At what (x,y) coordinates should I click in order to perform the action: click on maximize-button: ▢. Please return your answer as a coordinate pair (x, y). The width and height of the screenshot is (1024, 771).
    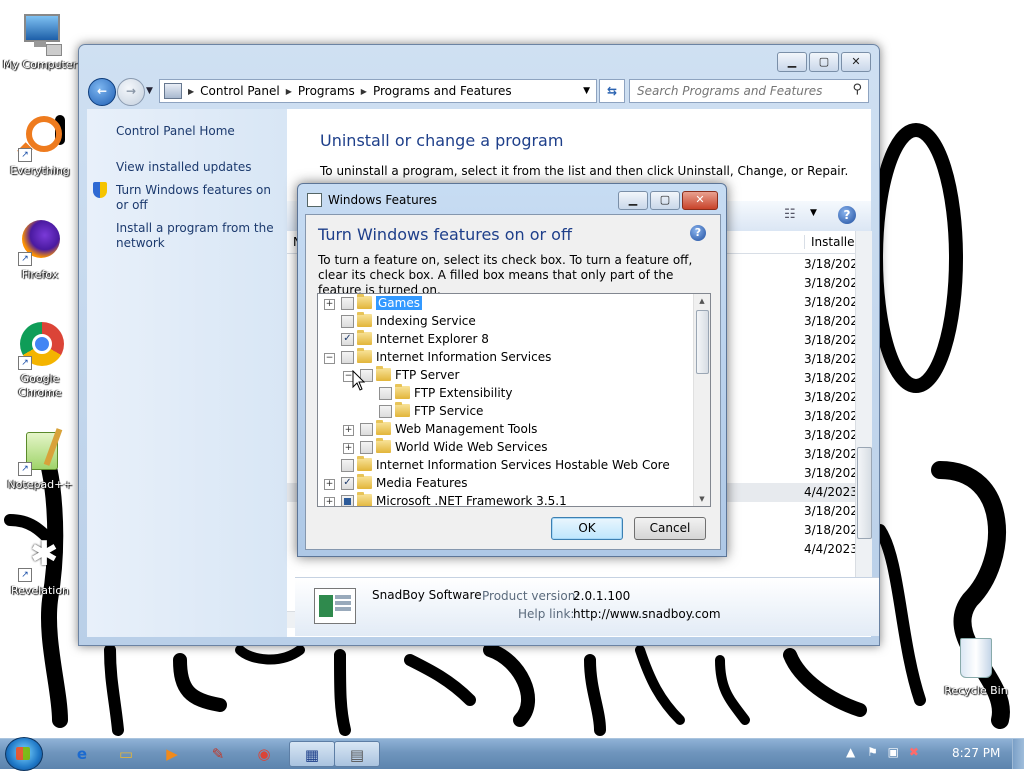
    Looking at the image, I should click on (824, 62).